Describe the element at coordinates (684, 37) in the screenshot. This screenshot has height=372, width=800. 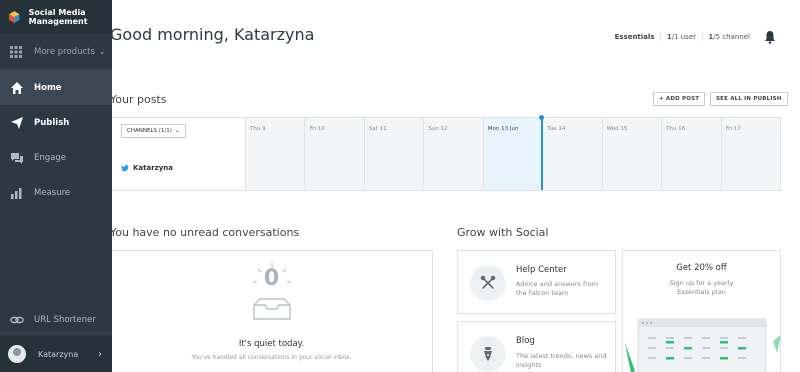
I see `users-total: /1 user` at that location.